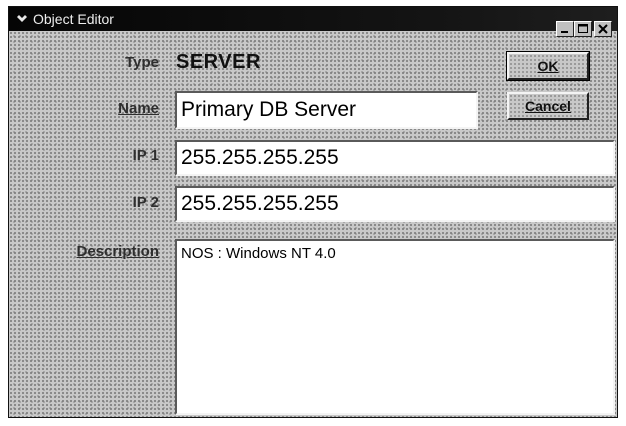 This screenshot has height=426, width=626. Describe the element at coordinates (313, 22) in the screenshot. I see `title-bar: Object Editor` at that location.